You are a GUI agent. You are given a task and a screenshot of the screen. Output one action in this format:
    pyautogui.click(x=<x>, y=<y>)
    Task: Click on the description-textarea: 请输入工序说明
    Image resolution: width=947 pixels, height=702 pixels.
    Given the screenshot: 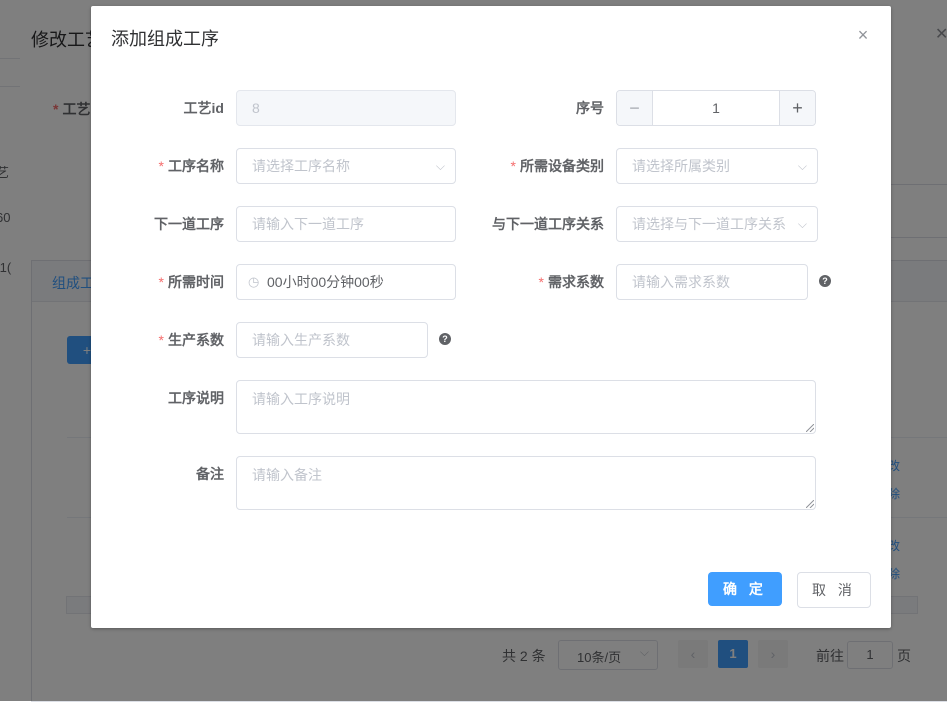 What is the action you would take?
    pyautogui.click(x=526, y=407)
    